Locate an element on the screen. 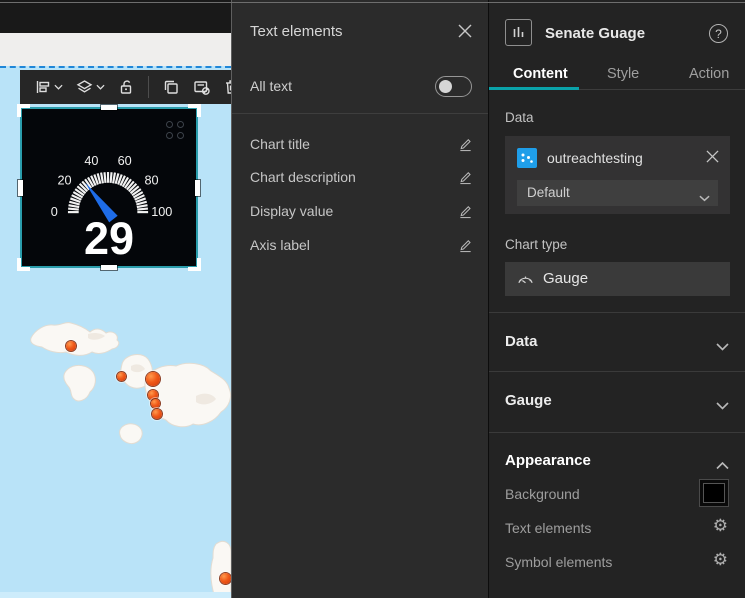 This screenshot has height=598, width=745. duplicate-button is located at coordinates (171, 87).